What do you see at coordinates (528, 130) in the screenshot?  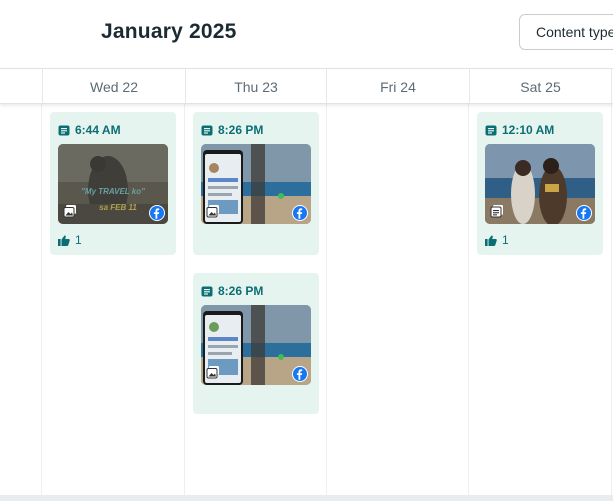 I see `post-time-label: 12:10 AM` at bounding box center [528, 130].